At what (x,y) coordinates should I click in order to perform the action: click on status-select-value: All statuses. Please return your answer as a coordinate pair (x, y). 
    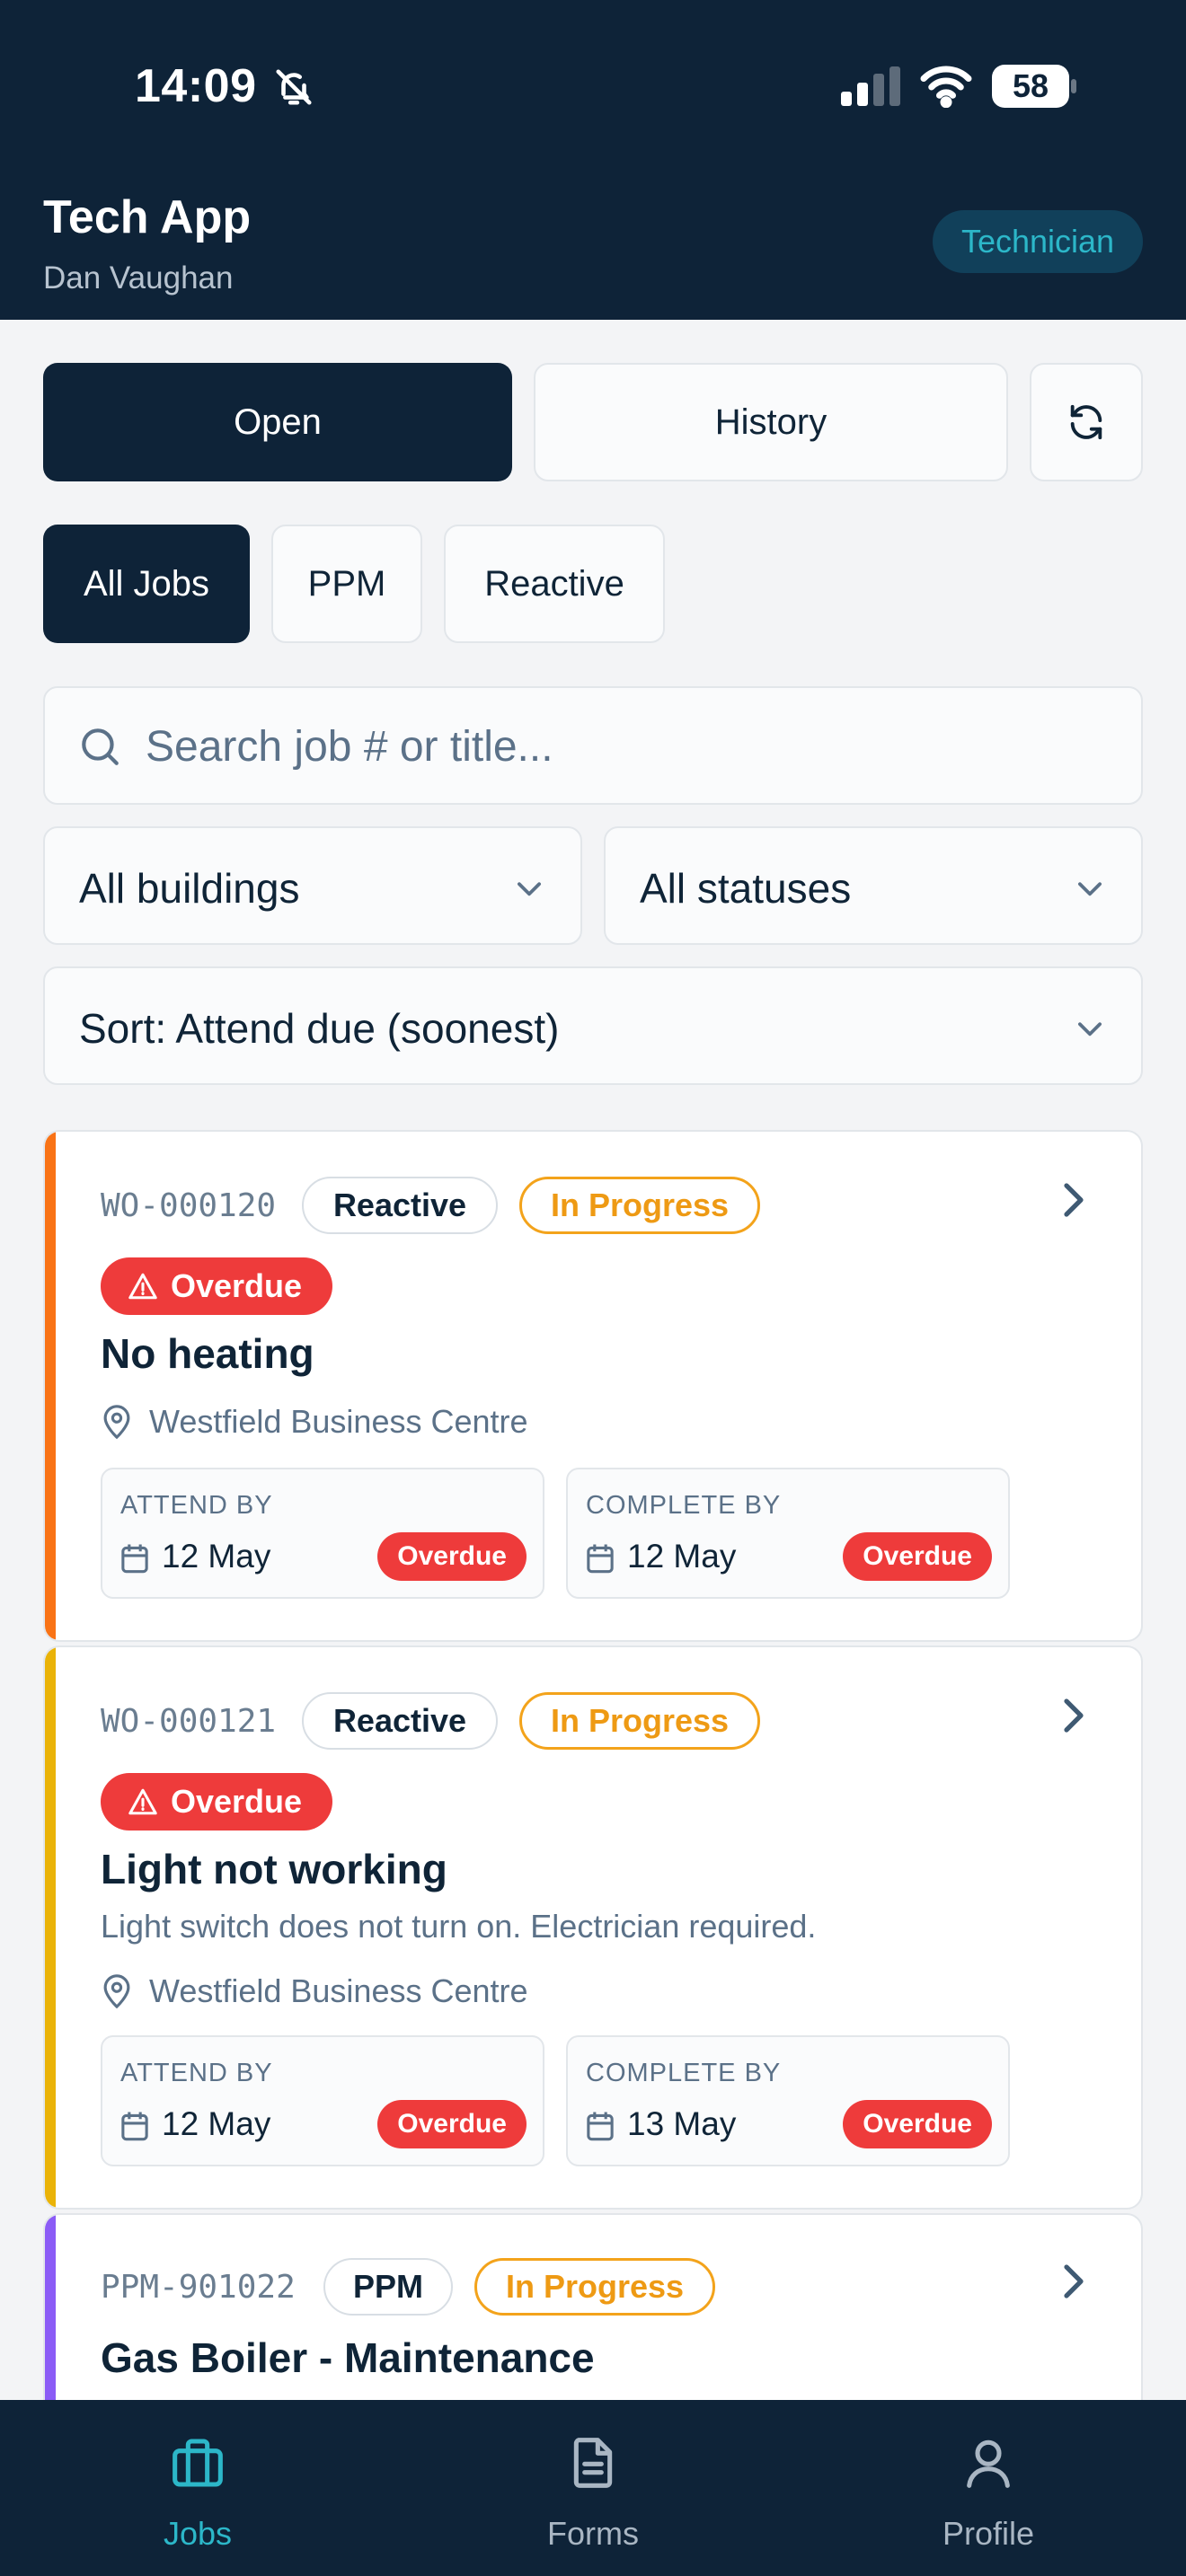
    Looking at the image, I should click on (746, 888).